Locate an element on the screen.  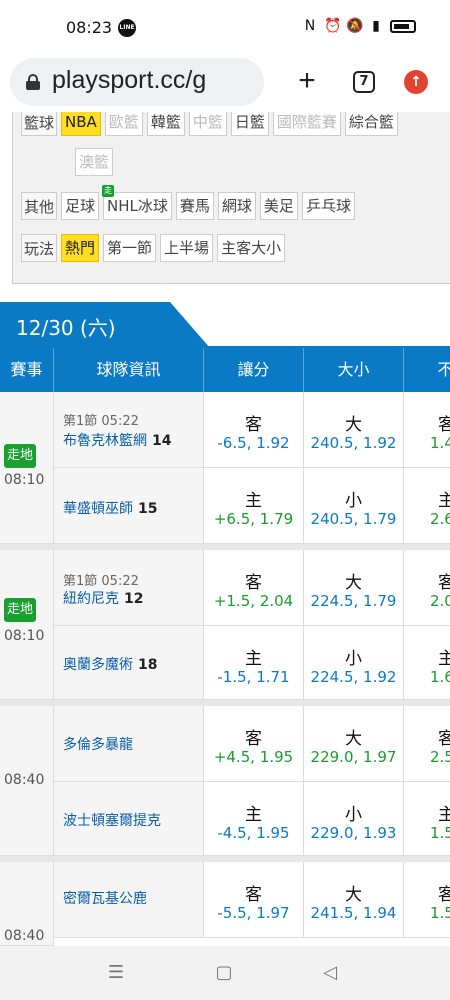
filter-chip-pingpong: 乒乓球 is located at coordinates (328, 206).